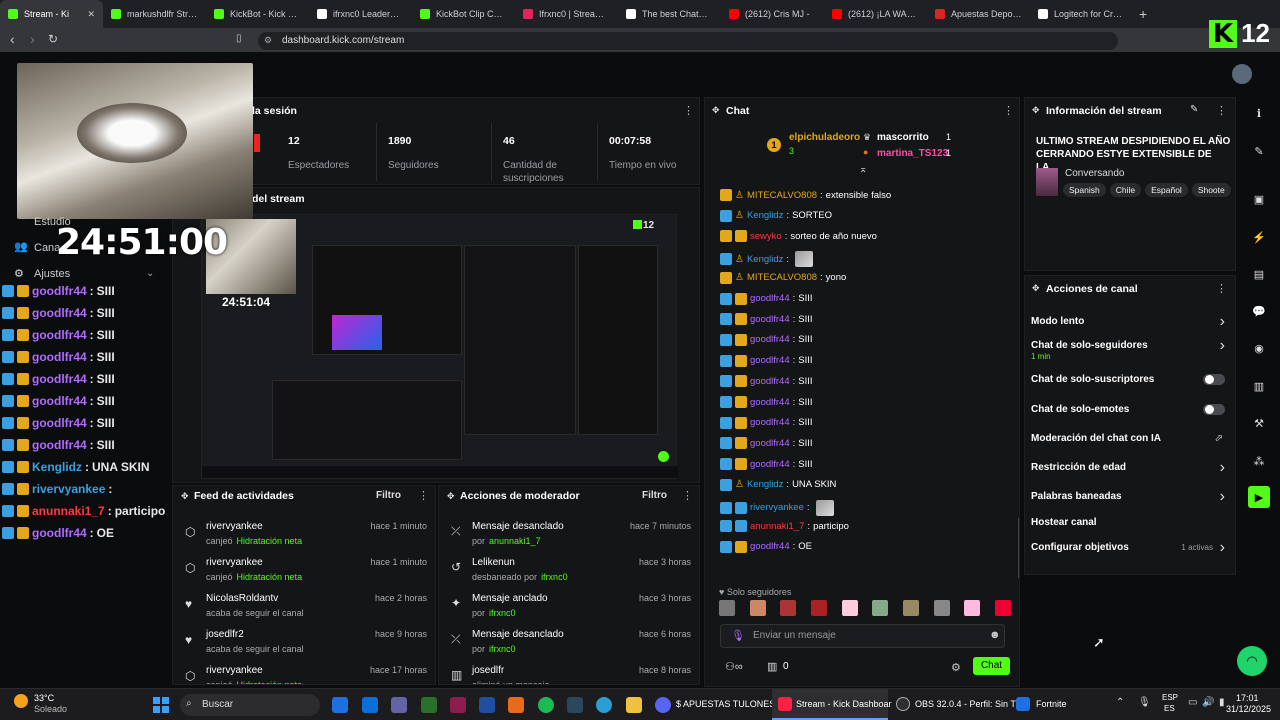 The height and width of the screenshot is (720, 1280). What do you see at coordinates (903, 137) in the screenshot?
I see `leaderboard-name-2: mascorrito` at bounding box center [903, 137].